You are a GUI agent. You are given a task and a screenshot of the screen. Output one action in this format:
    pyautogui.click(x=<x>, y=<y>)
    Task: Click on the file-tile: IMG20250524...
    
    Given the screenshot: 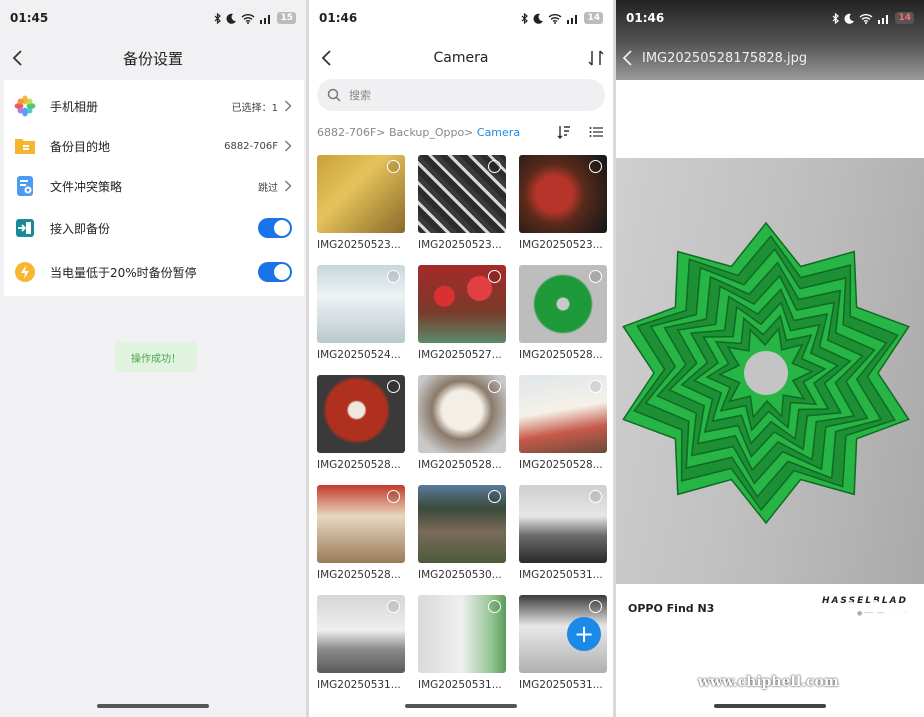 What is the action you would take?
    pyautogui.click(x=361, y=313)
    